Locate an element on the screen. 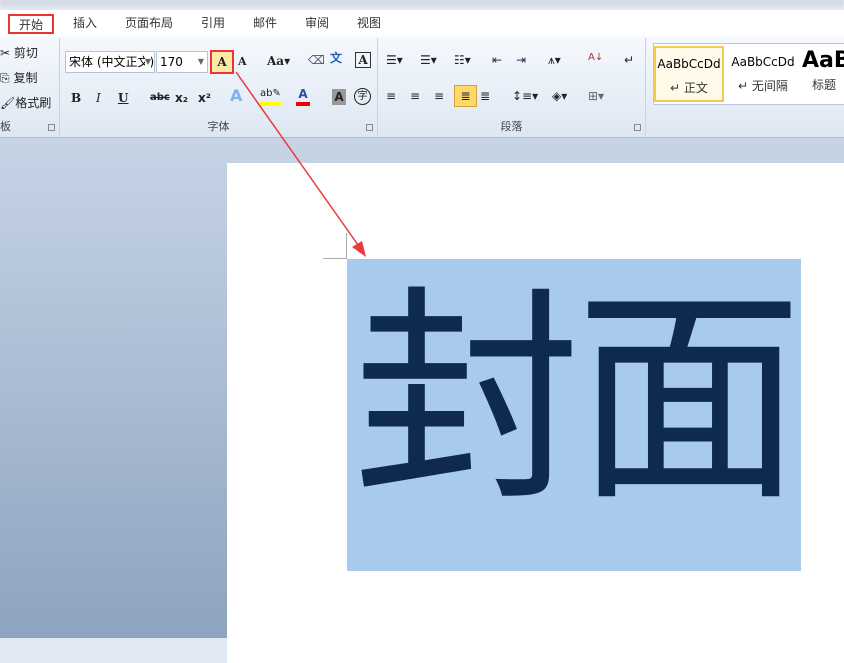 The height and width of the screenshot is (663, 844). annotation-arrow is located at coordinates (300, 164).